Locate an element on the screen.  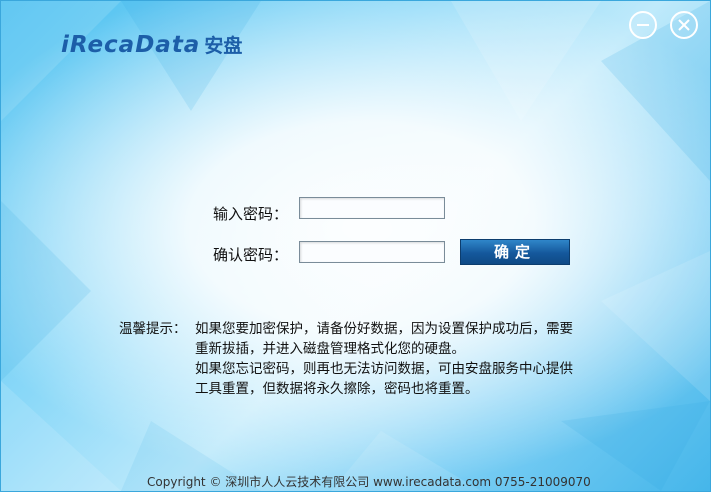
minimize-button is located at coordinates (643, 25).